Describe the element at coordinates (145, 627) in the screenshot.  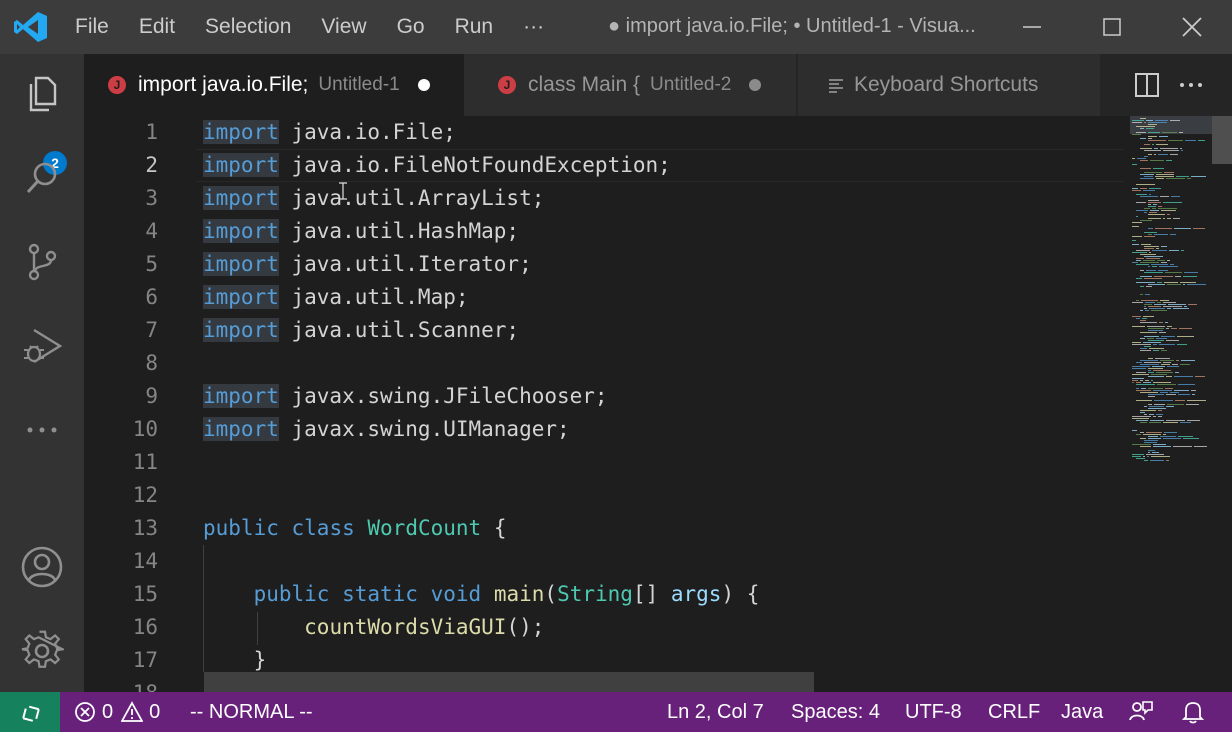
I see `line-number: 16` at that location.